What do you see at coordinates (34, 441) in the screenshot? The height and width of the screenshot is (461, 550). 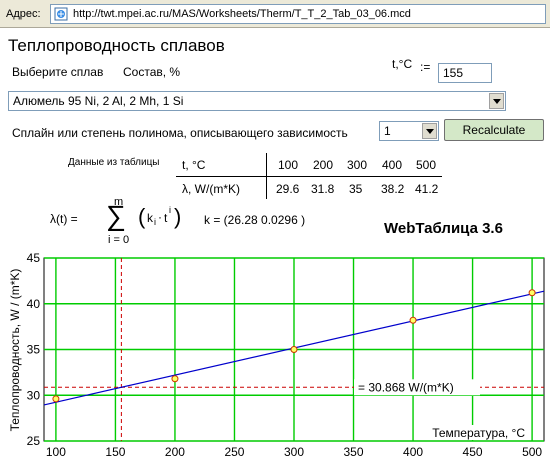 I see `y-tick-label: 25` at bounding box center [34, 441].